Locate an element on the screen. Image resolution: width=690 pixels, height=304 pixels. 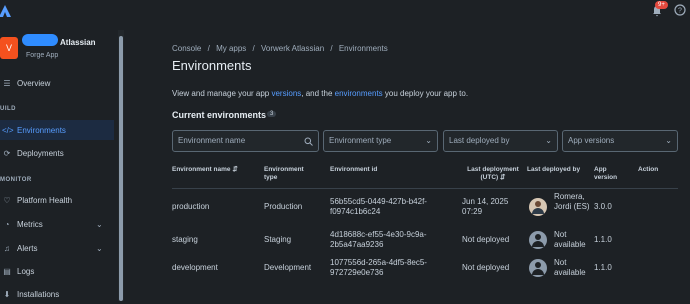
th-environment-id: Environment id is located at coordinates (354, 169).